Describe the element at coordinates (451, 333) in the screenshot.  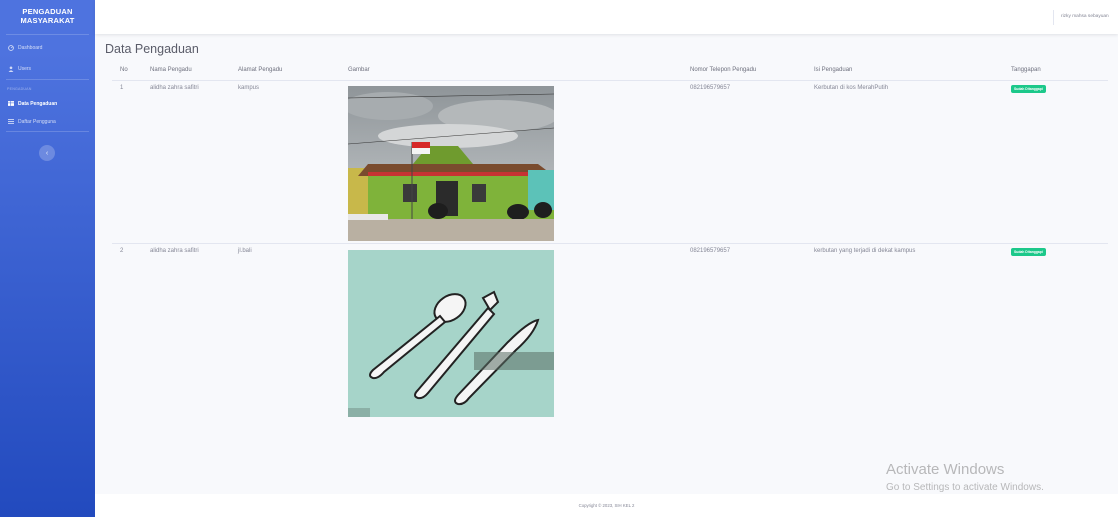
I see `complaint-photo-cutlery` at that location.